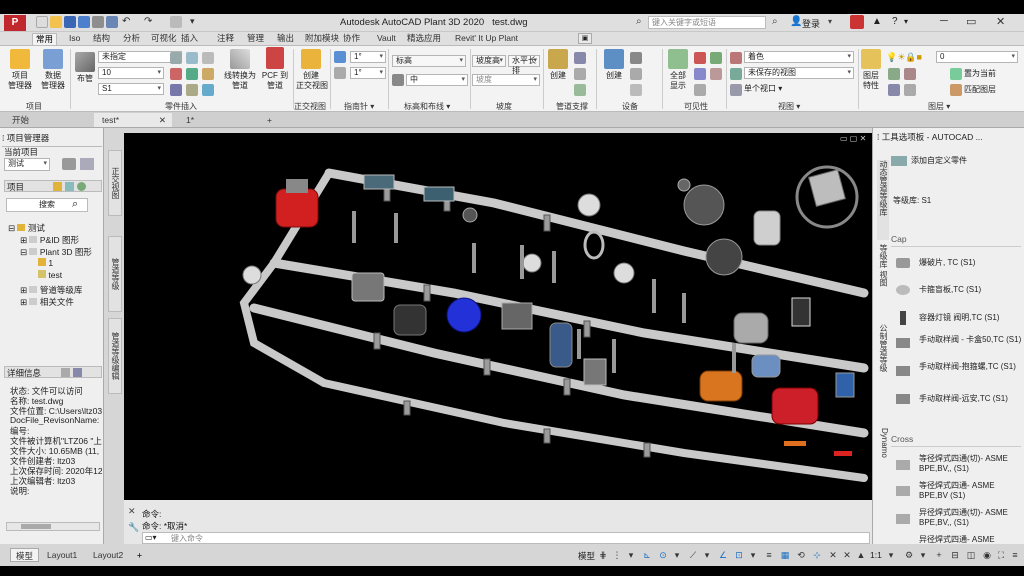 The width and height of the screenshot is (1024, 576). Describe the element at coordinates (15, 23) in the screenshot. I see `app-icon: P` at that location.